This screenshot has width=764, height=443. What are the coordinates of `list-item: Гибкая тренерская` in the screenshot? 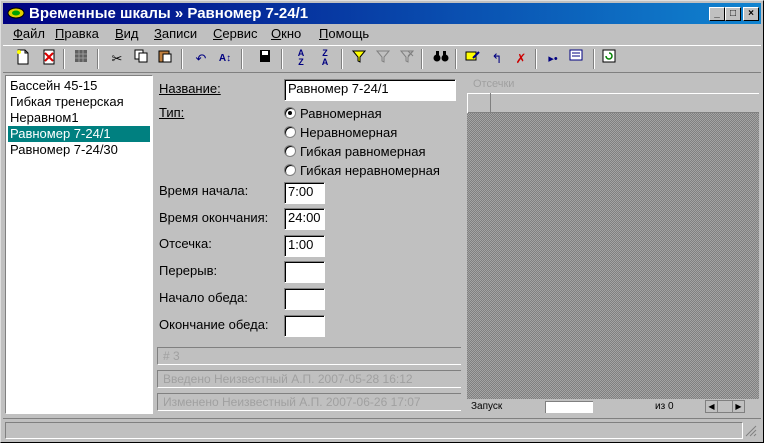 It's located at (79, 102).